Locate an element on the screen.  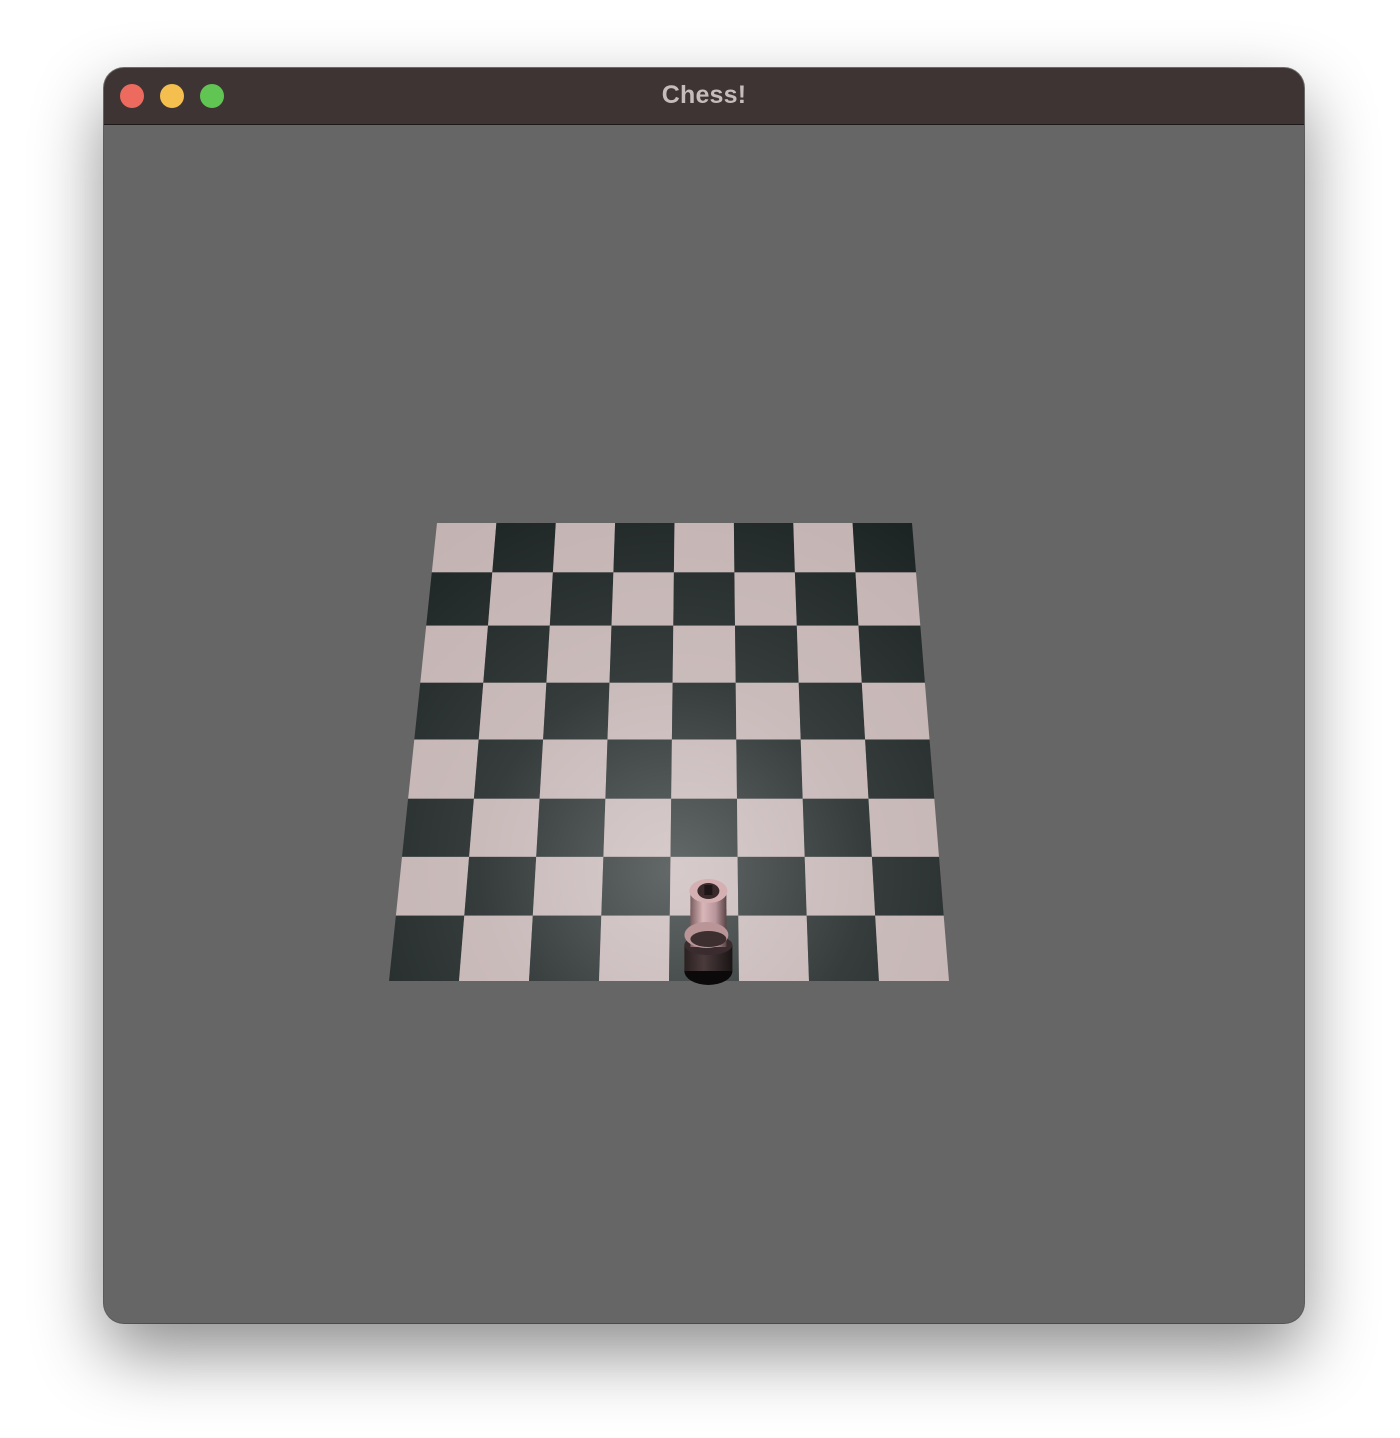
pieces-layer is located at coordinates (708, 932).